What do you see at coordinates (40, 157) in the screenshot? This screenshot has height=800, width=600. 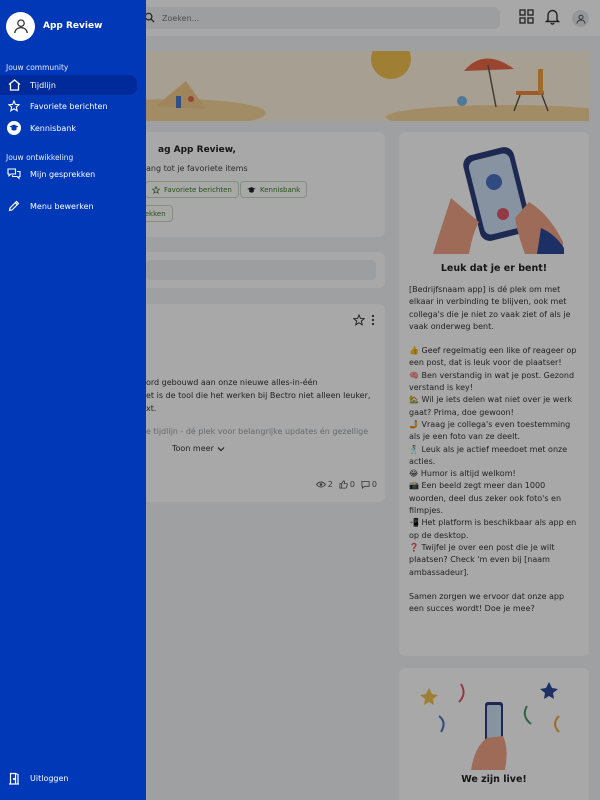 I see `section-label-development: Jouw ontwikkeling` at bounding box center [40, 157].